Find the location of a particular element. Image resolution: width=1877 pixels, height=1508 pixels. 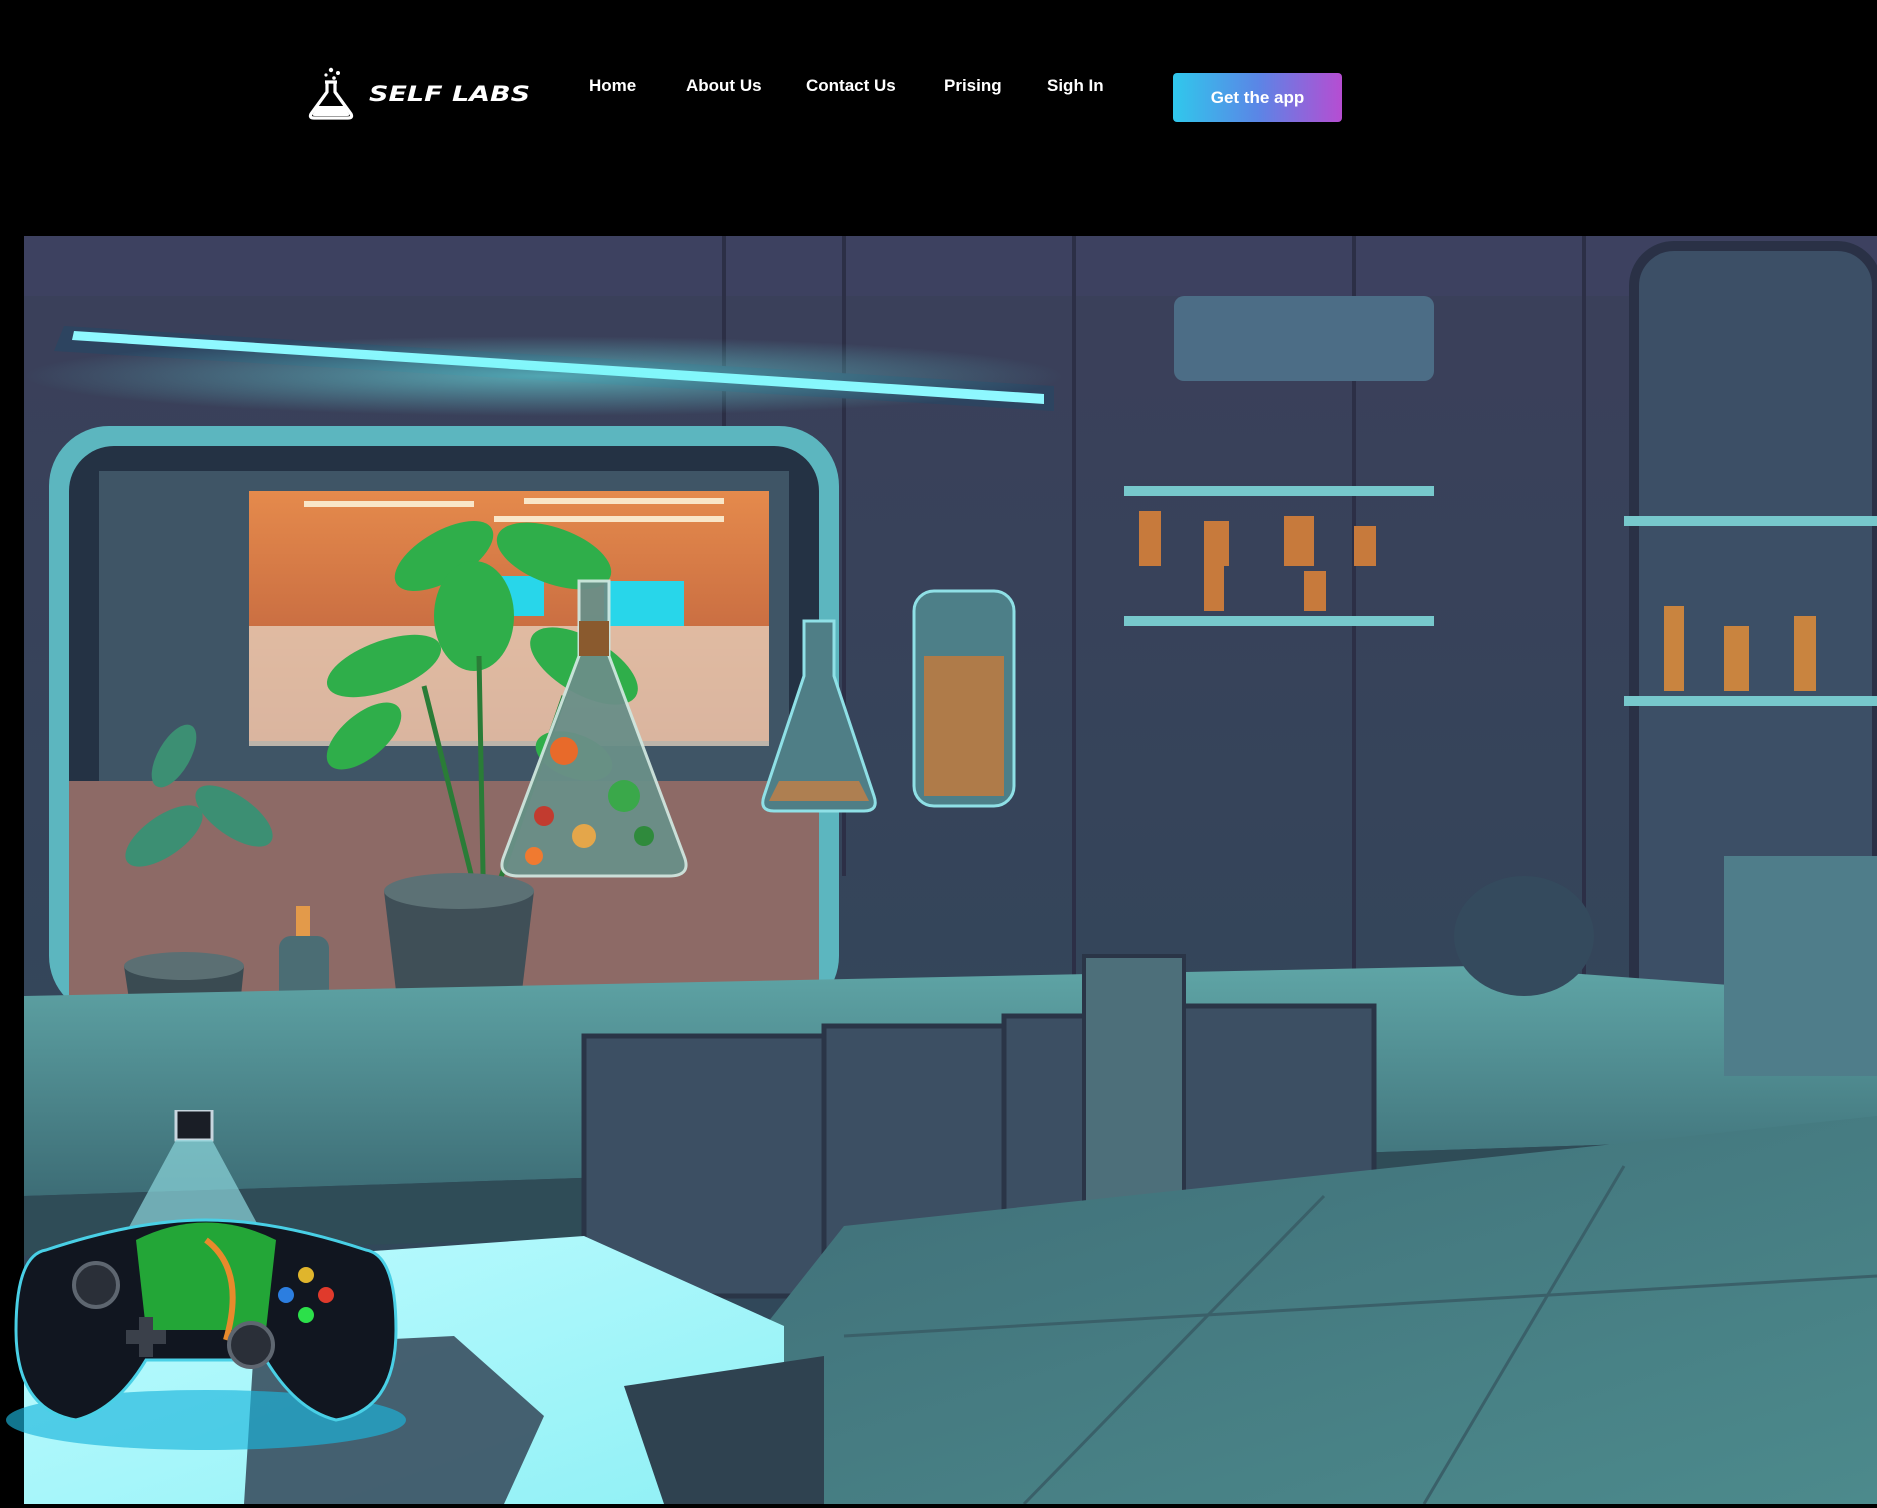

nav-item-sign-in: Sigh In is located at coordinates (1075, 86).